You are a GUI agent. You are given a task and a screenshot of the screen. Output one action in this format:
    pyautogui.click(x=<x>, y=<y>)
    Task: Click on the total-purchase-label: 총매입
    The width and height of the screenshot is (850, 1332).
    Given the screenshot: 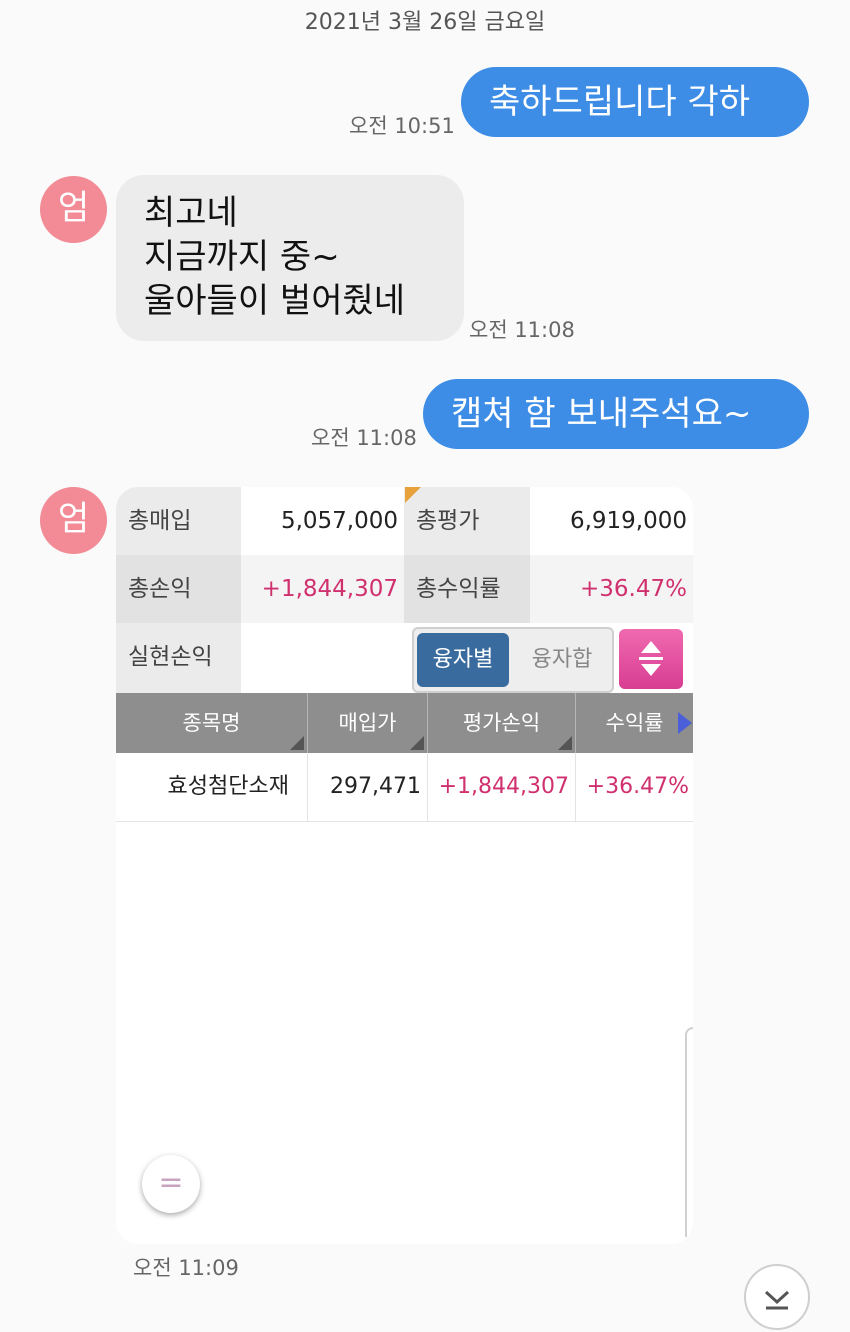 What is the action you would take?
    pyautogui.click(x=178, y=521)
    